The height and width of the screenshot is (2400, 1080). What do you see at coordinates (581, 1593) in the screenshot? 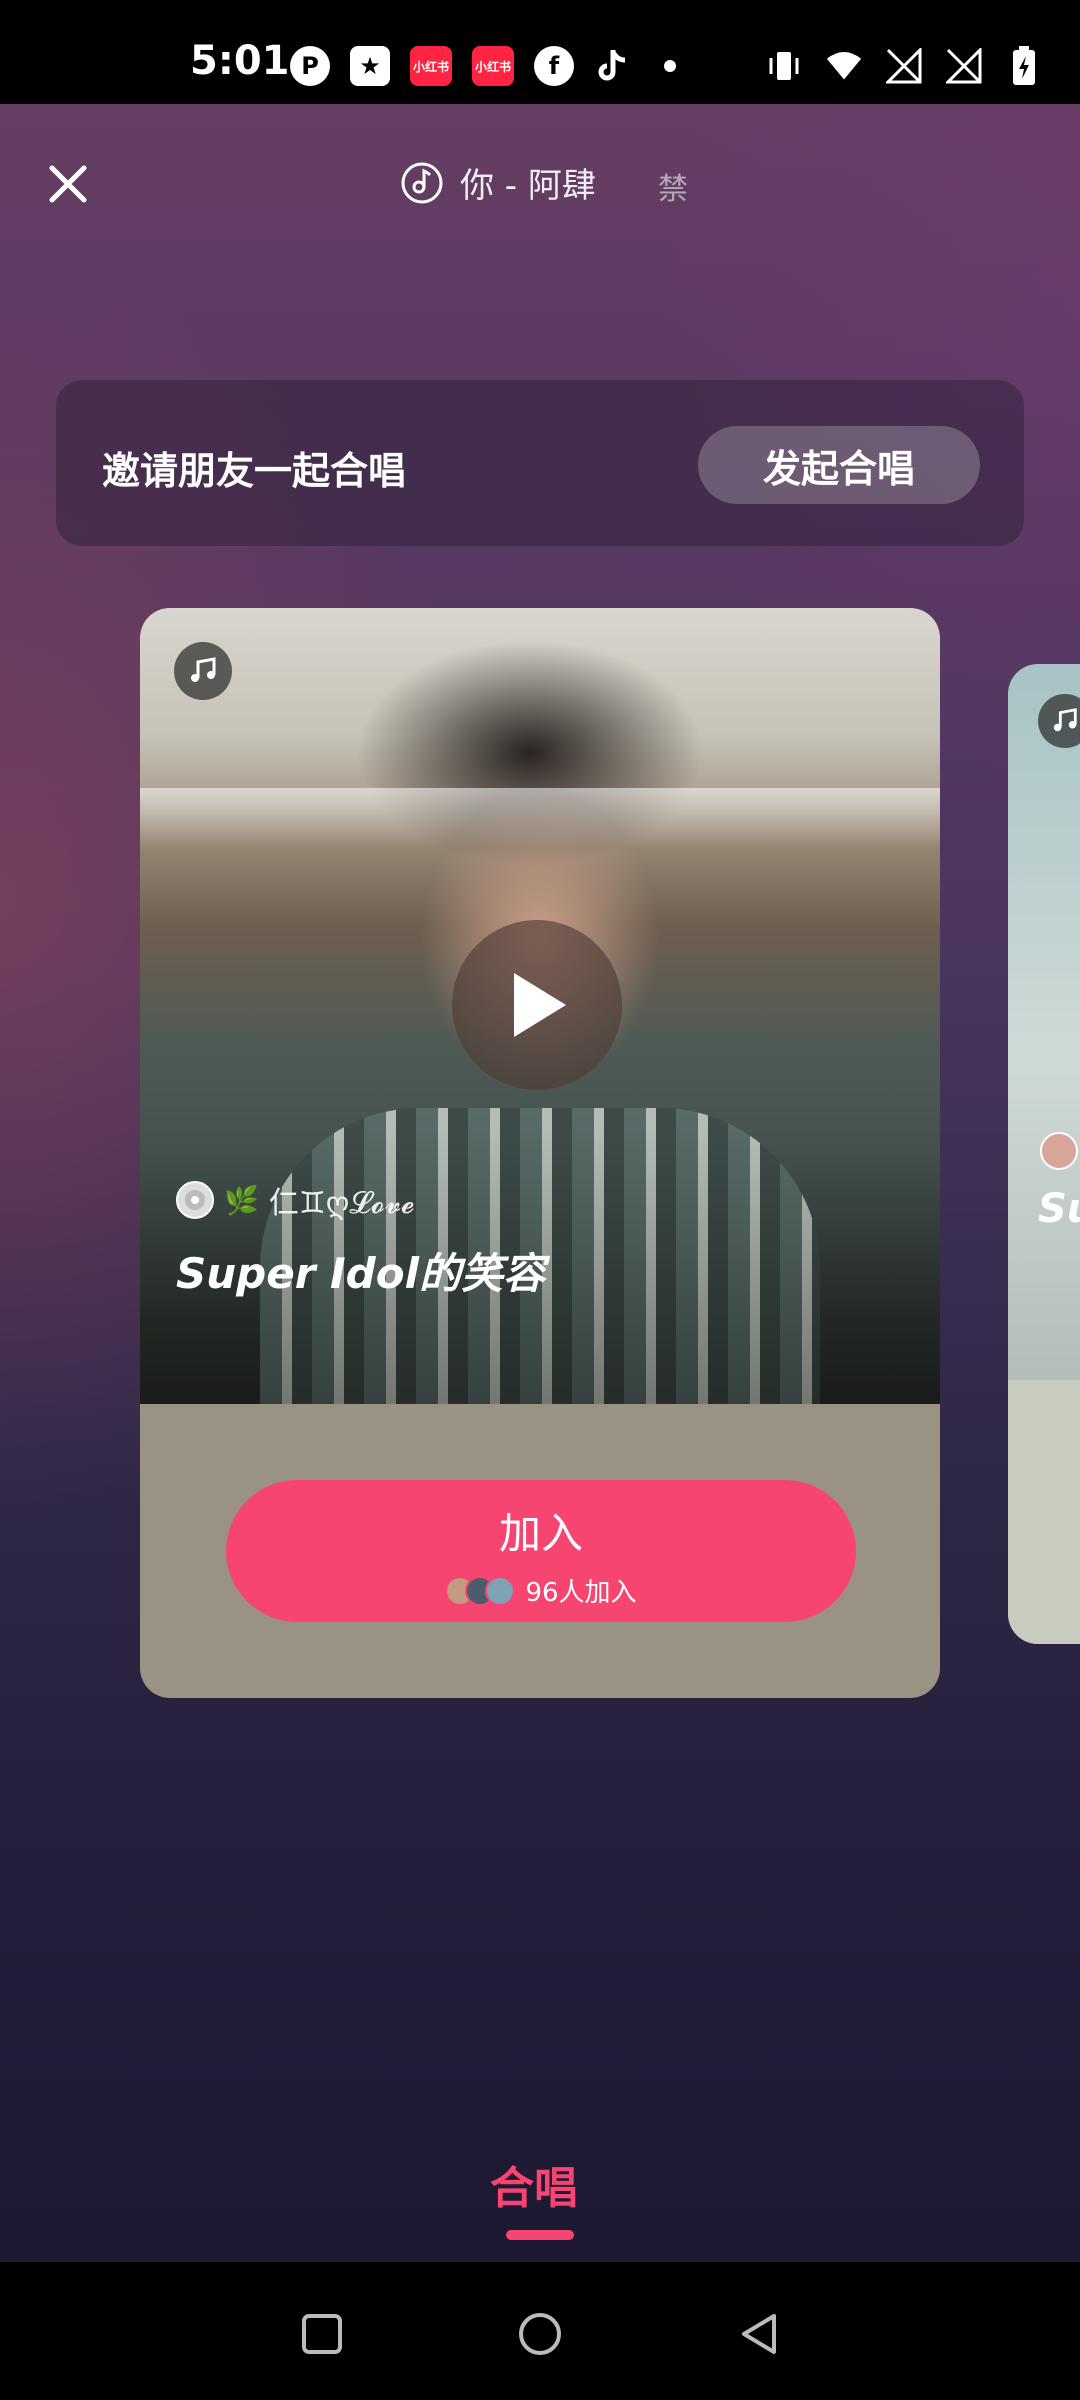
I see `join-count: 96人加入` at bounding box center [581, 1593].